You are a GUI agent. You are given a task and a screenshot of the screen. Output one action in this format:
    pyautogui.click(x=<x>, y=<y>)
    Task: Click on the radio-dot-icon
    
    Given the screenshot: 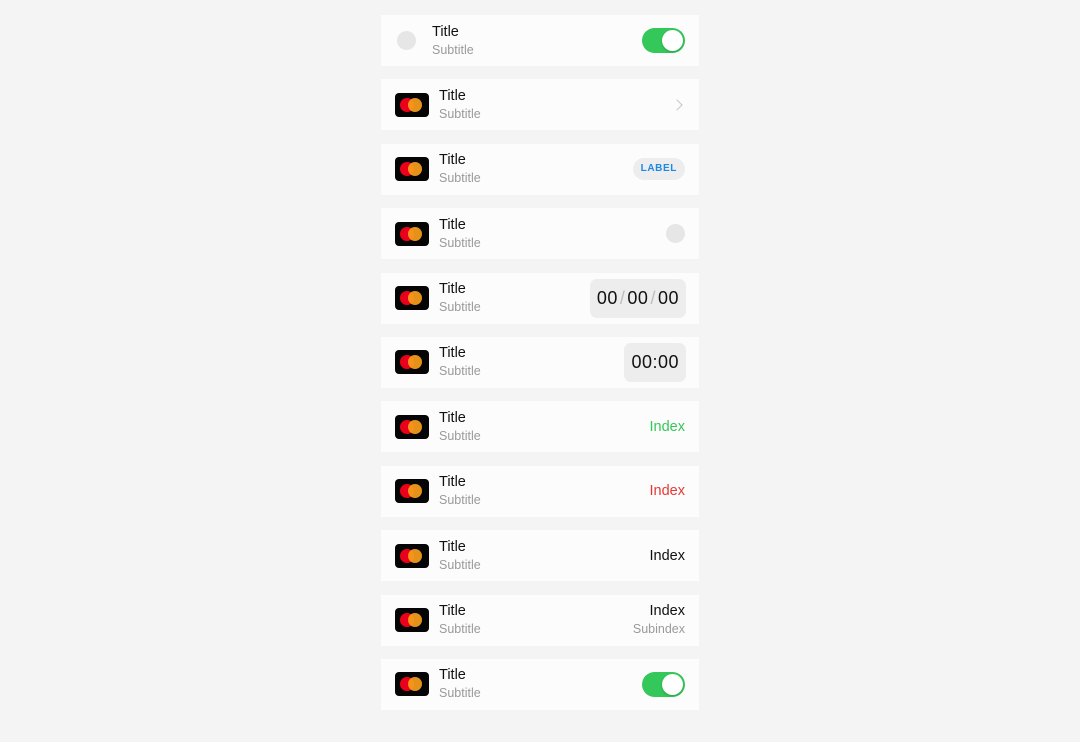 What is the action you would take?
    pyautogui.click(x=675, y=234)
    